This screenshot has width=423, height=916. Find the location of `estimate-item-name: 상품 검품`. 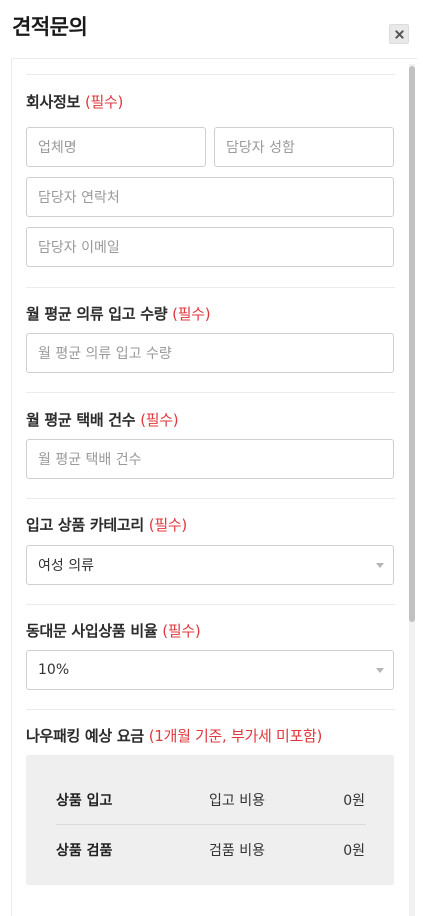

estimate-item-name: 상품 검품 is located at coordinates (84, 851).